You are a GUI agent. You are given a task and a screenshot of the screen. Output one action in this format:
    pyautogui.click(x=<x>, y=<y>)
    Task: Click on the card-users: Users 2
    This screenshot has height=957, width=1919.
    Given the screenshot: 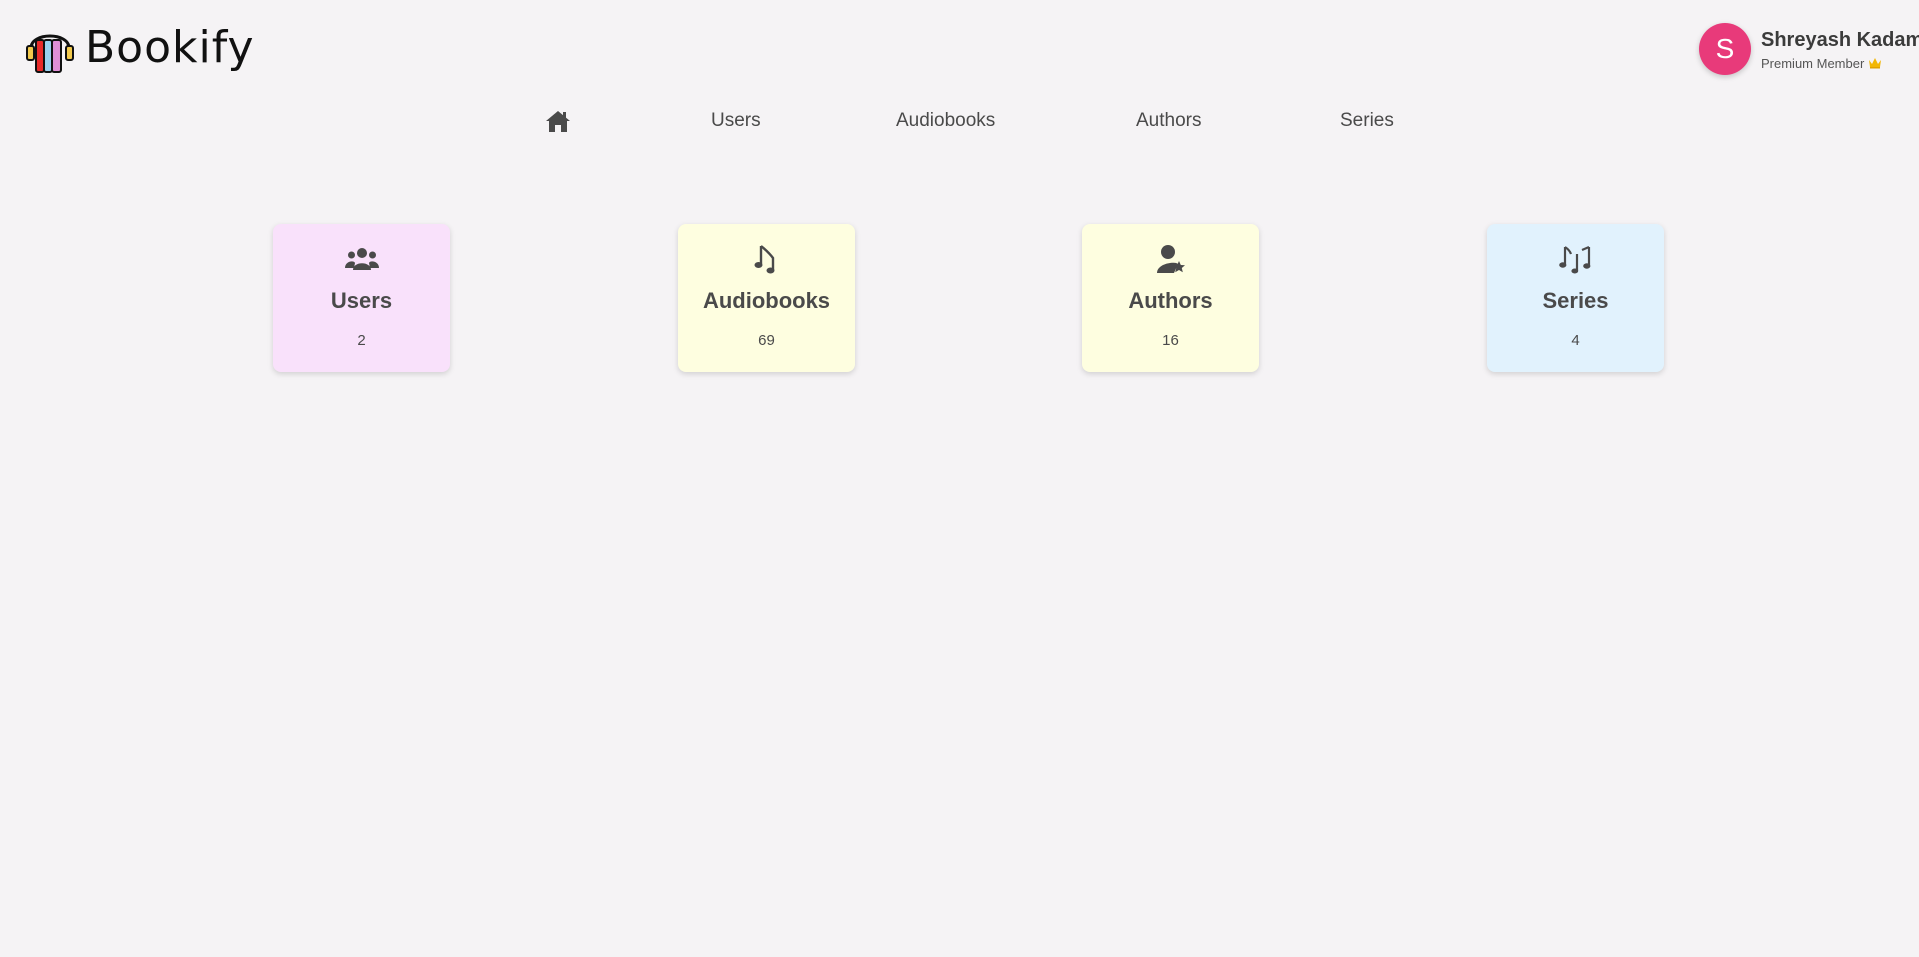 What is the action you would take?
    pyautogui.click(x=361, y=298)
    